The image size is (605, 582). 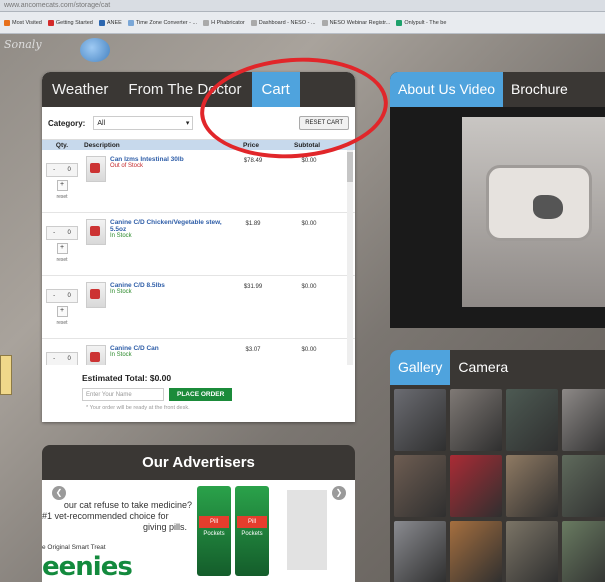 What do you see at coordinates (228, 22) in the screenshot?
I see `bookmark-label: H Phabricator` at bounding box center [228, 22].